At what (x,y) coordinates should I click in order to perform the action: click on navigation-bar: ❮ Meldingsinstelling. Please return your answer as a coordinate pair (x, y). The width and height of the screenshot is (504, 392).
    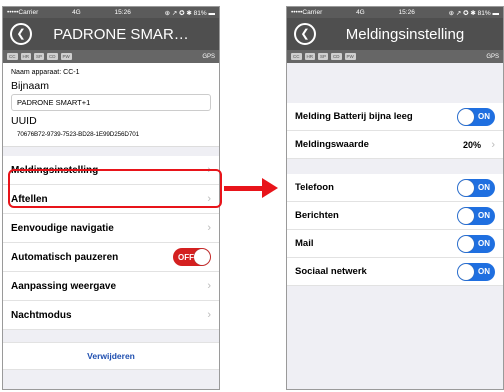
    Looking at the image, I should click on (395, 34).